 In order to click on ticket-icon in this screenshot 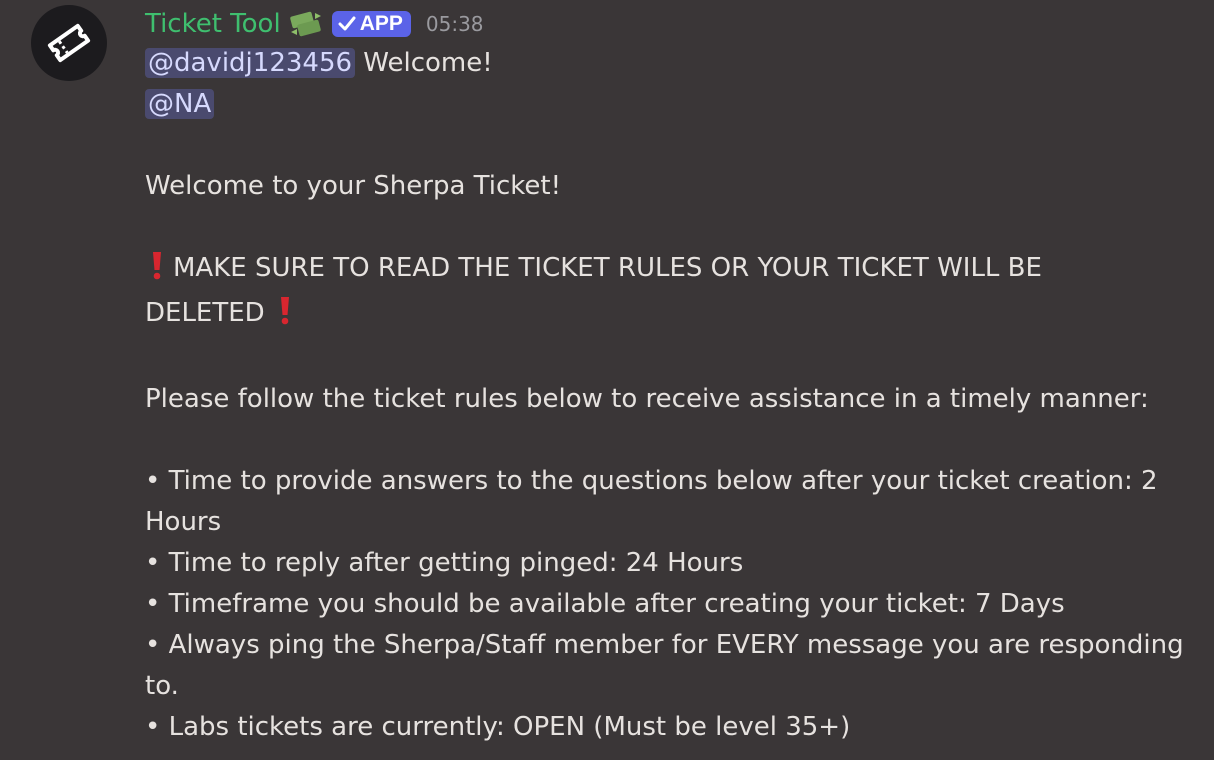, I will do `click(69, 43)`.